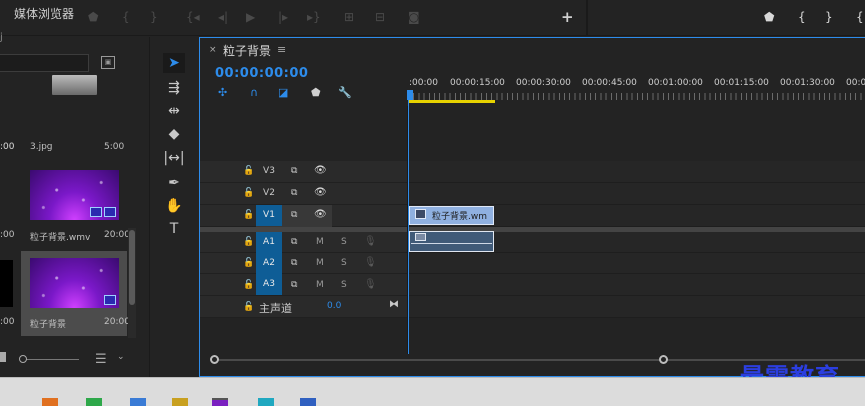  What do you see at coordinates (802, 17) in the screenshot?
I see `program-in-point-icon: {` at bounding box center [802, 17].